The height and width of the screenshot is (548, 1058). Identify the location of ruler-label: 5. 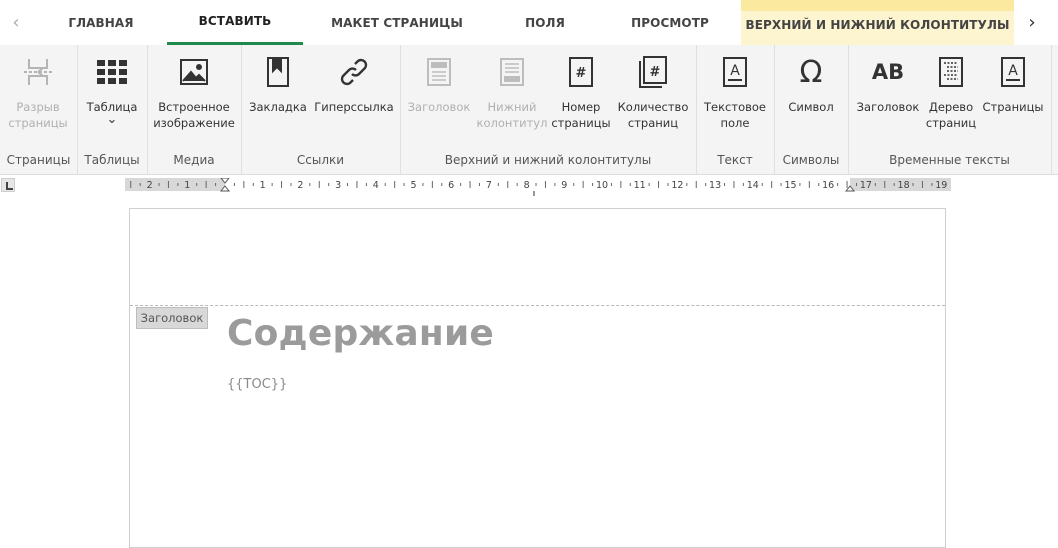
(413, 185).